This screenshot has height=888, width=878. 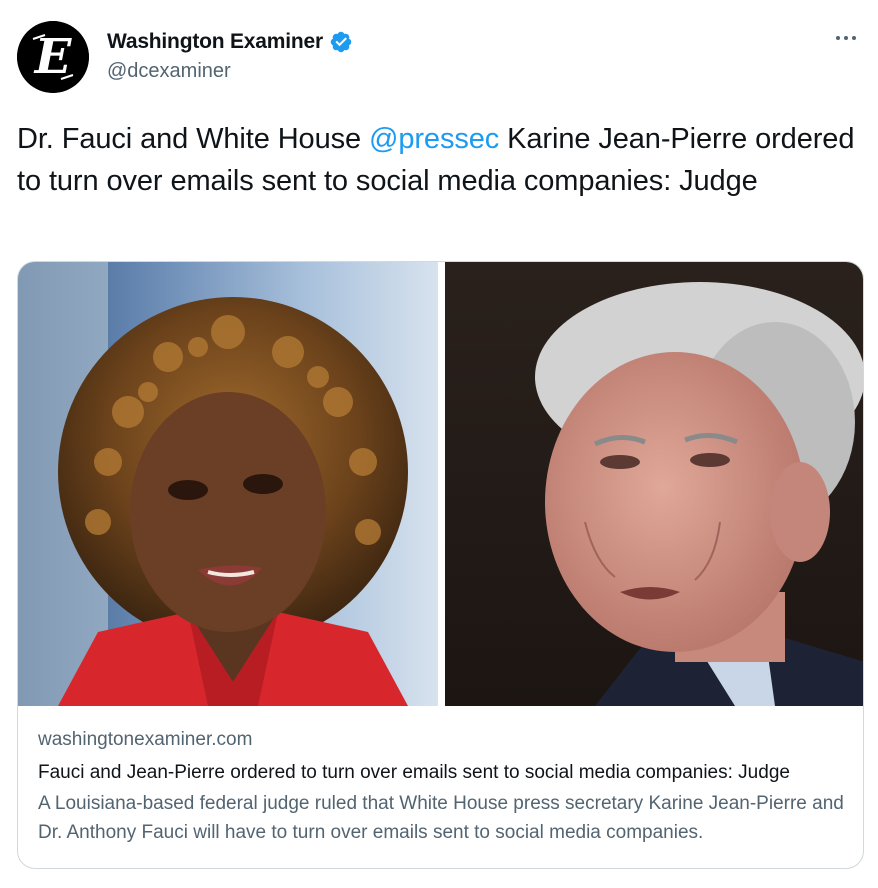 I want to click on more-horizontal-icon, so click(x=838, y=38).